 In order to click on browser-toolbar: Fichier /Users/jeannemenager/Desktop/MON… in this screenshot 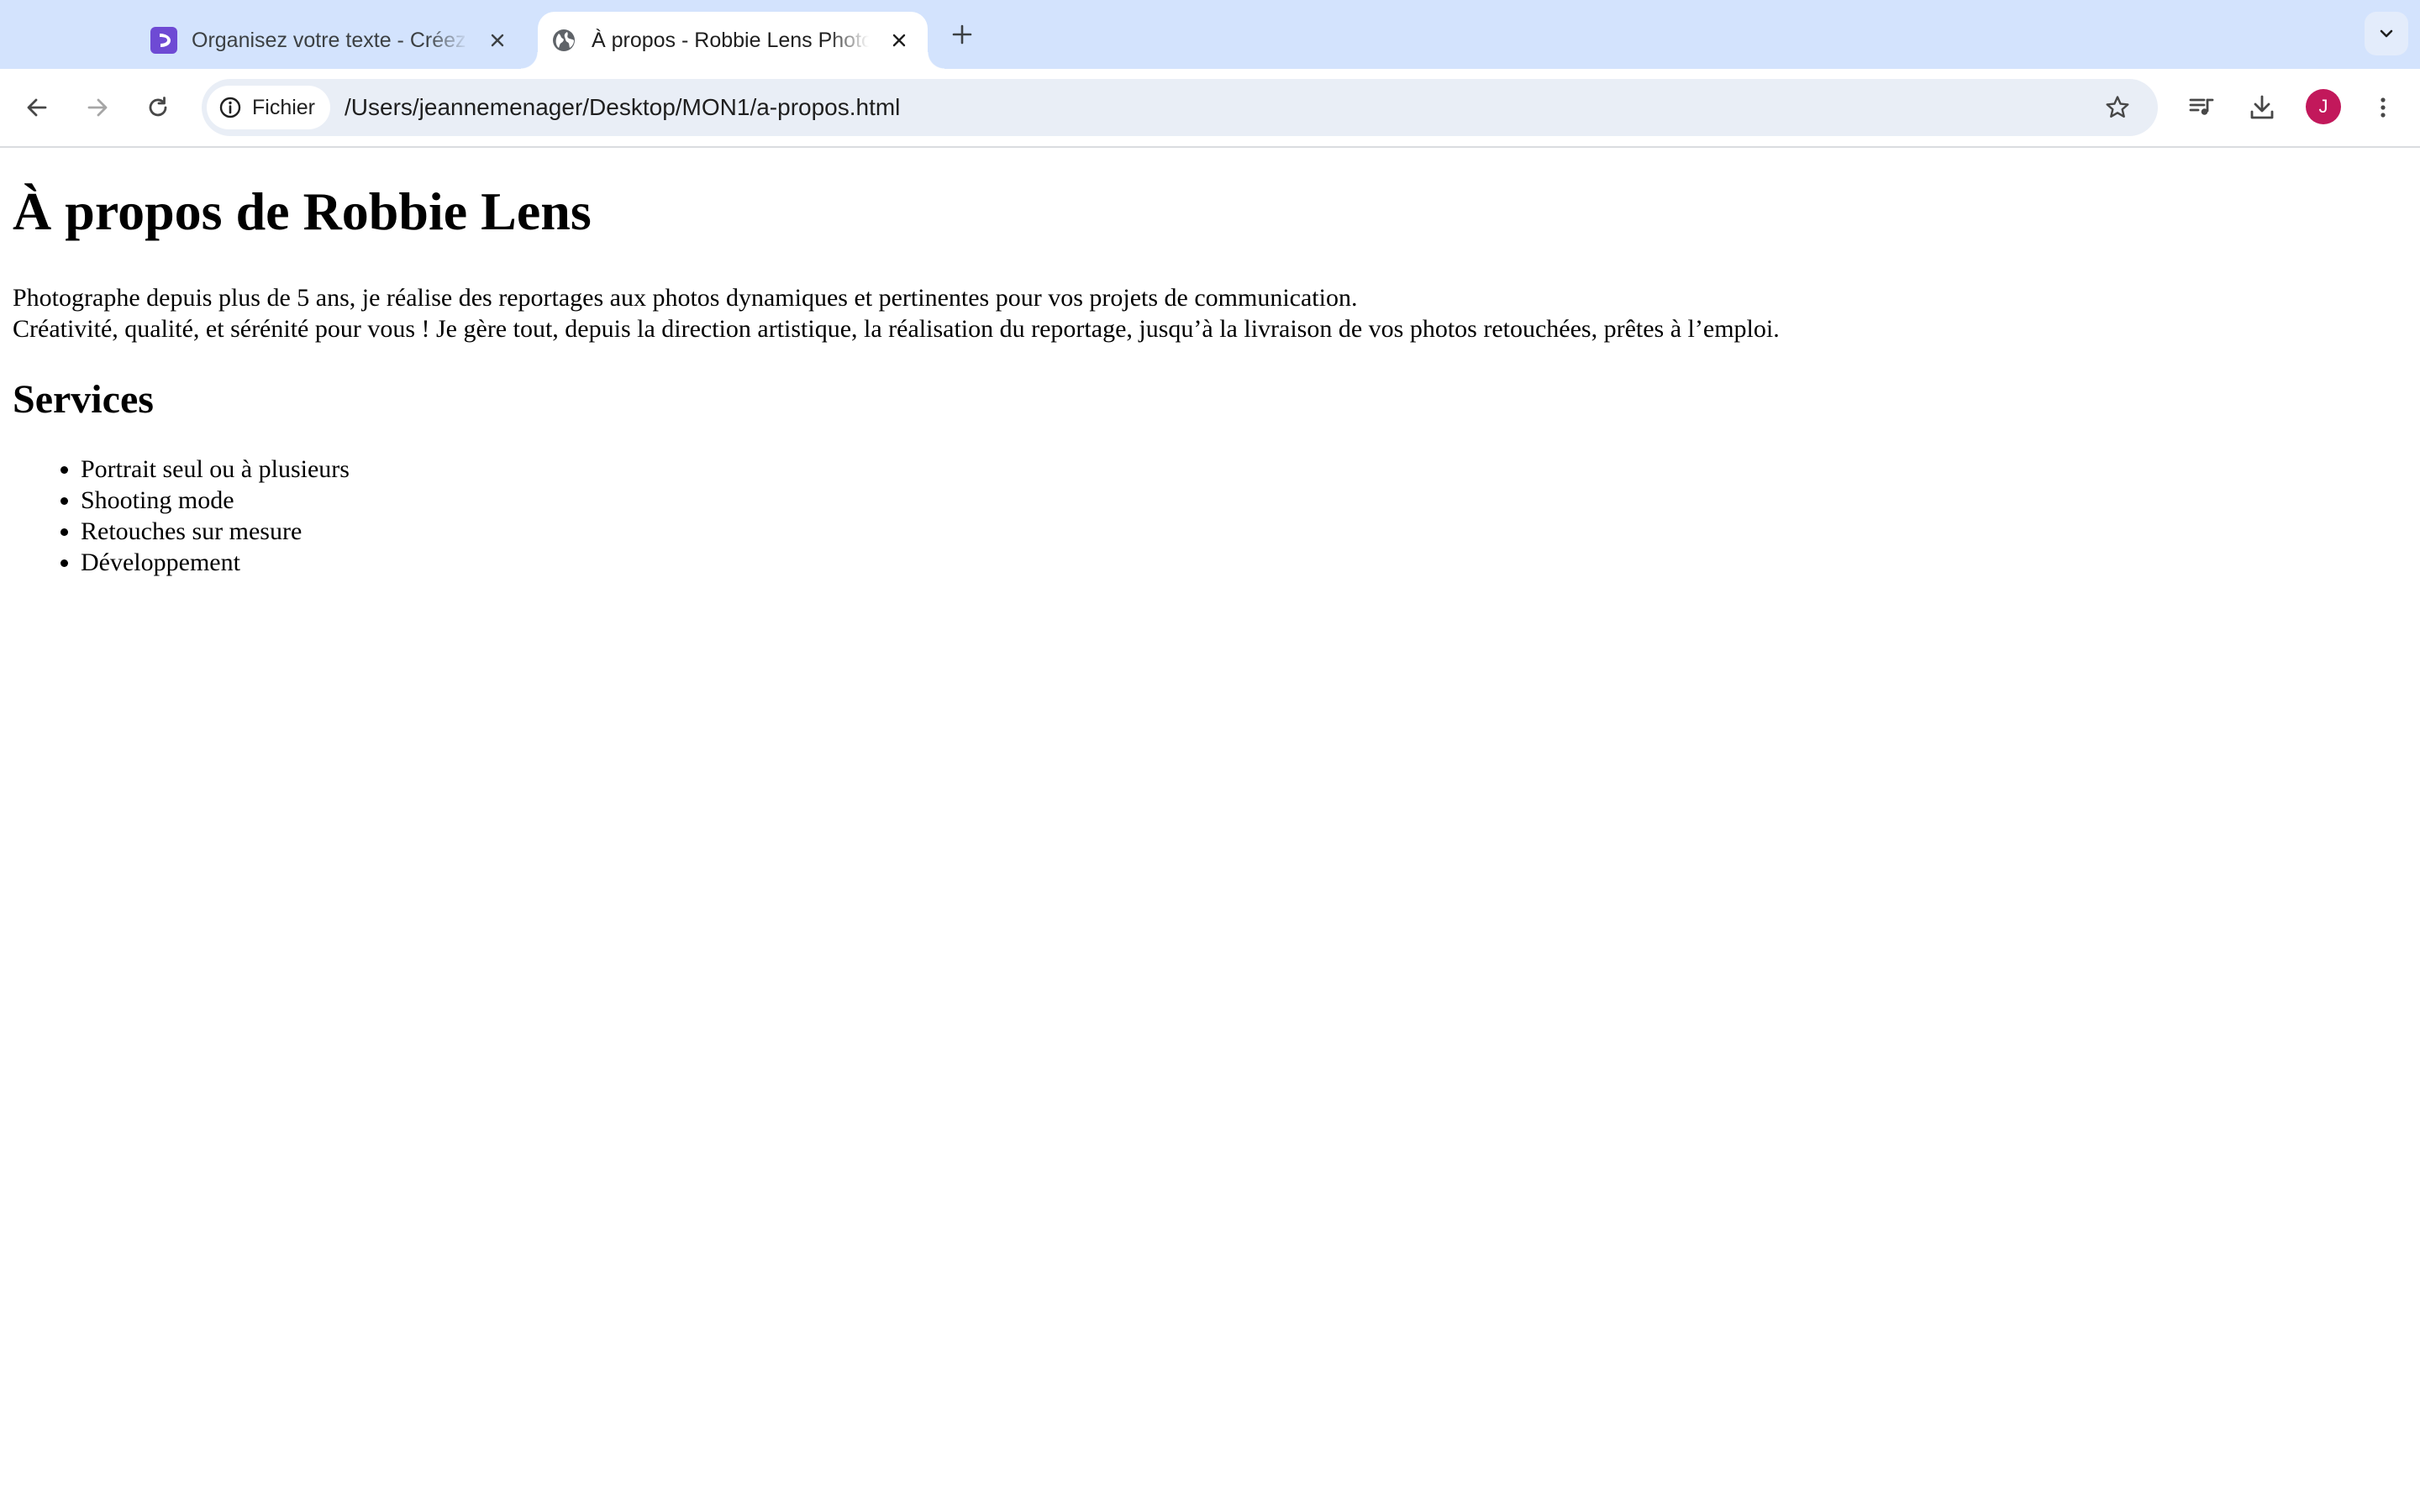, I will do `click(1210, 107)`.